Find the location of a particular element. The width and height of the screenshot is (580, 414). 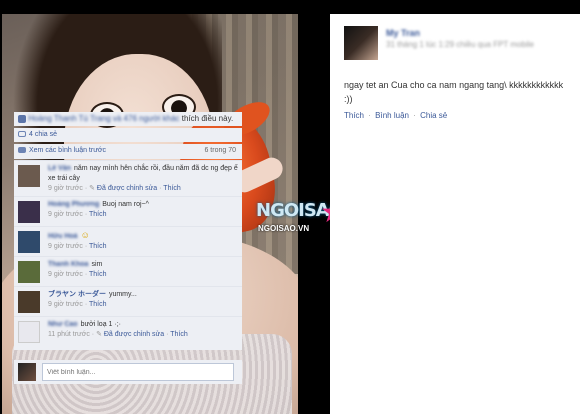

list-item: Thanh Khoa sim 9 giờ trước · Thích is located at coordinates (128, 271).